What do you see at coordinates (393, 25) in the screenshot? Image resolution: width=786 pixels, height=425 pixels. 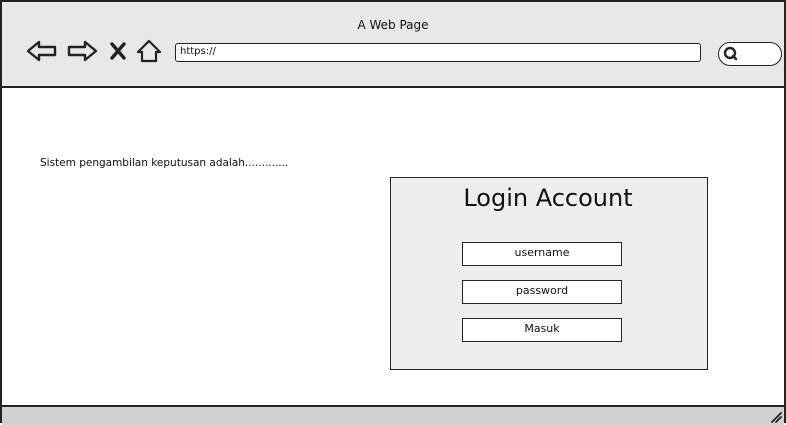 I see `window-title: A Web Page` at bounding box center [393, 25].